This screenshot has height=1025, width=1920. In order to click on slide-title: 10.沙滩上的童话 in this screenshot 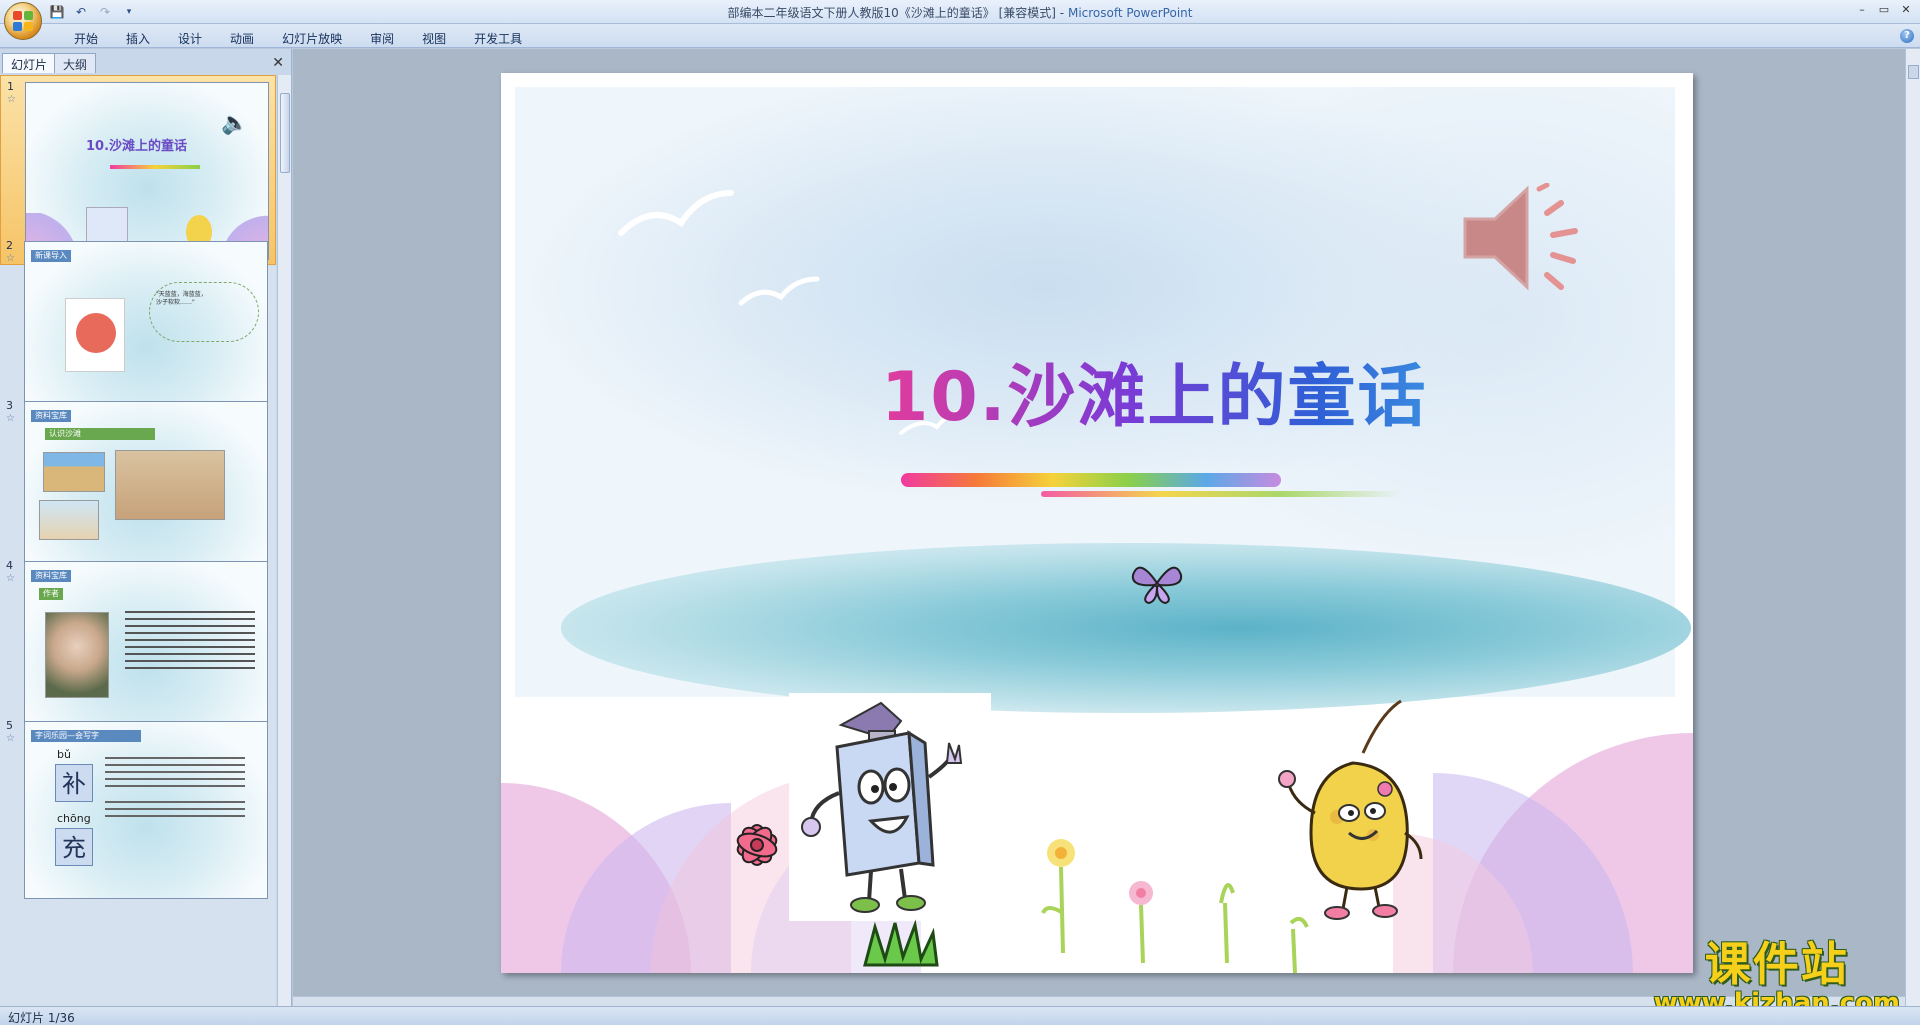, I will do `click(1154, 390)`.